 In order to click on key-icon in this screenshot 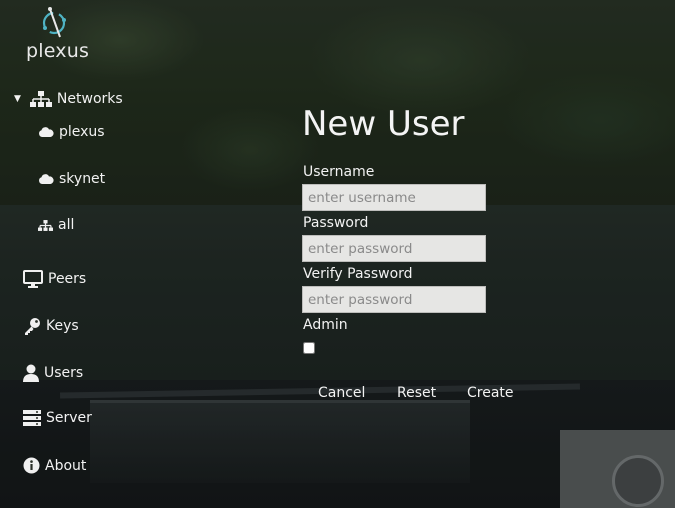, I will do `click(32, 326)`.